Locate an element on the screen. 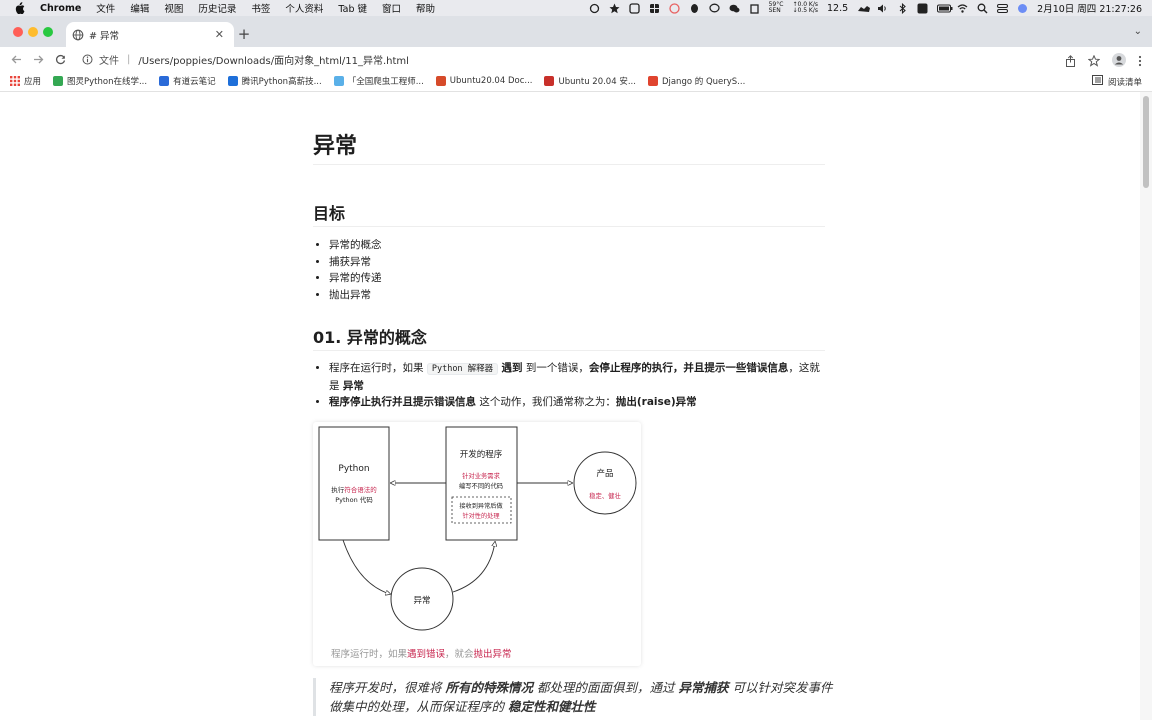 The height and width of the screenshot is (720, 1152). page-title: 异常 is located at coordinates (569, 146).